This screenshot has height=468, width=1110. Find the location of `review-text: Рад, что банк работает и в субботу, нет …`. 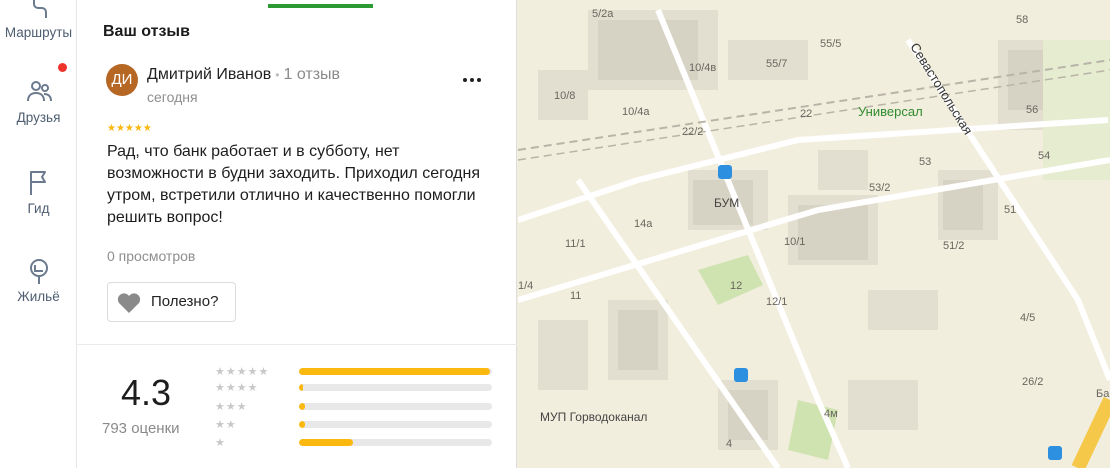

review-text: Рад, что банк работает и в субботу, нет … is located at coordinates (293, 184).